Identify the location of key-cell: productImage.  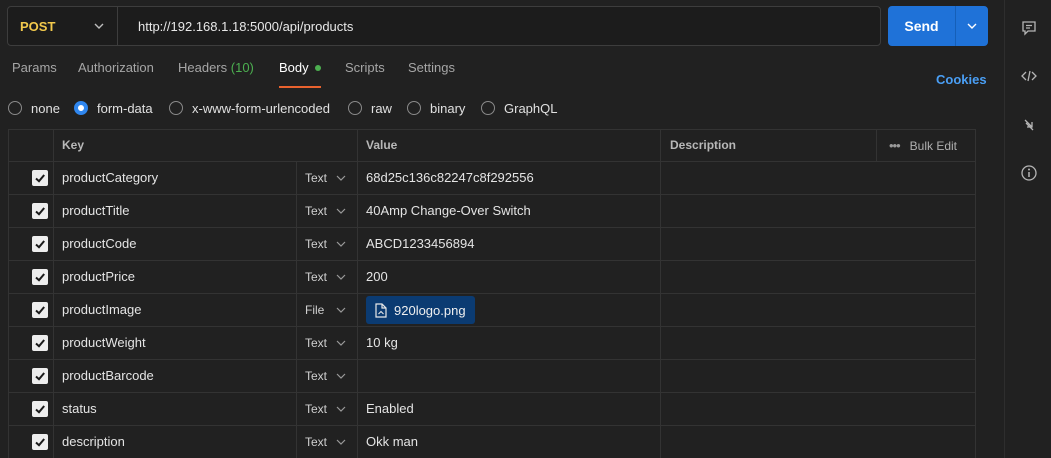
(102, 310).